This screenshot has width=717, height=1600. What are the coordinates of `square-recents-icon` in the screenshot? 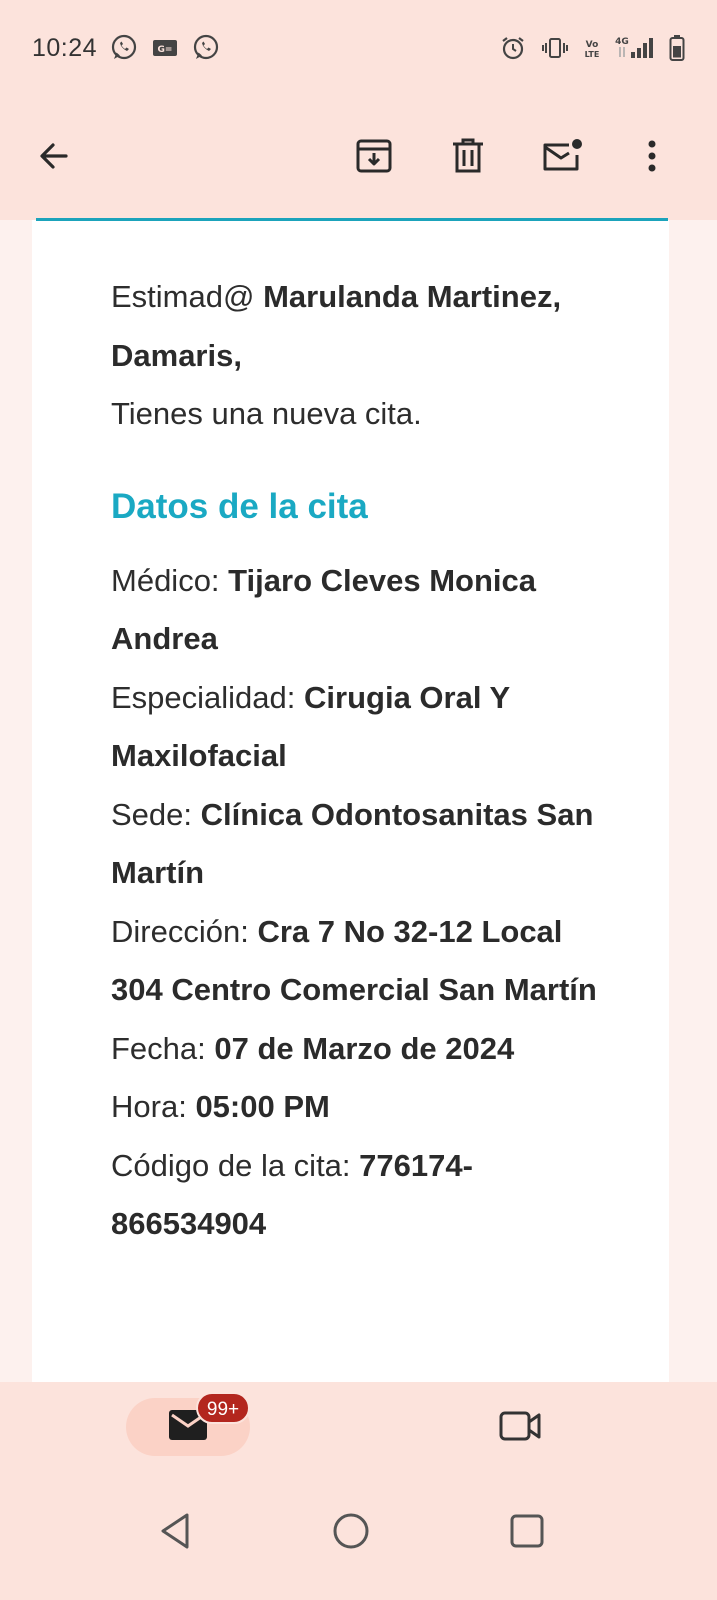 It's located at (527, 1533).